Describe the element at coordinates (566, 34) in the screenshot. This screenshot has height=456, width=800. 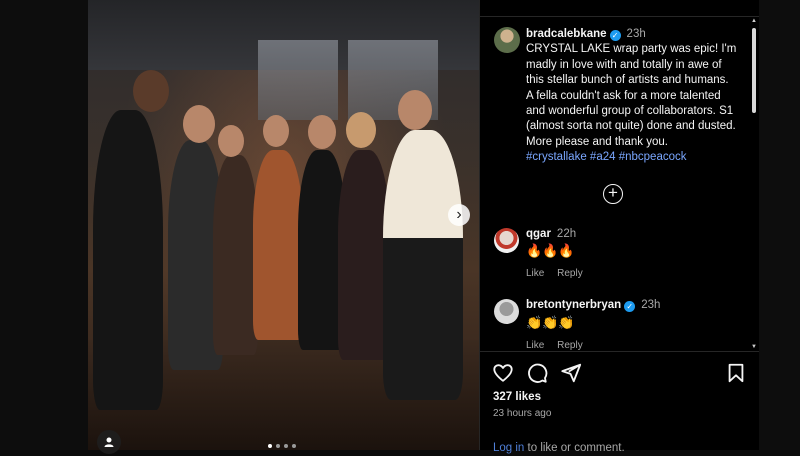
I see `author-username: bradcalebkane` at that location.